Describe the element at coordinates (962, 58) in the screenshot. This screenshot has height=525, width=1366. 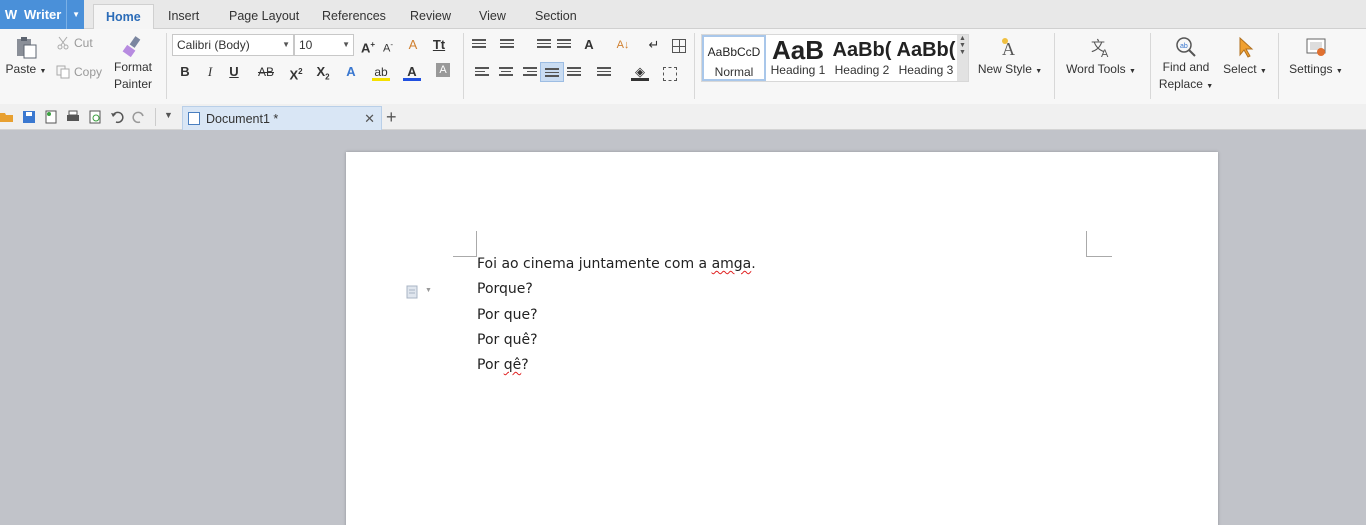
I see `gallery-scroll: ▲ ▼ ▼` at that location.